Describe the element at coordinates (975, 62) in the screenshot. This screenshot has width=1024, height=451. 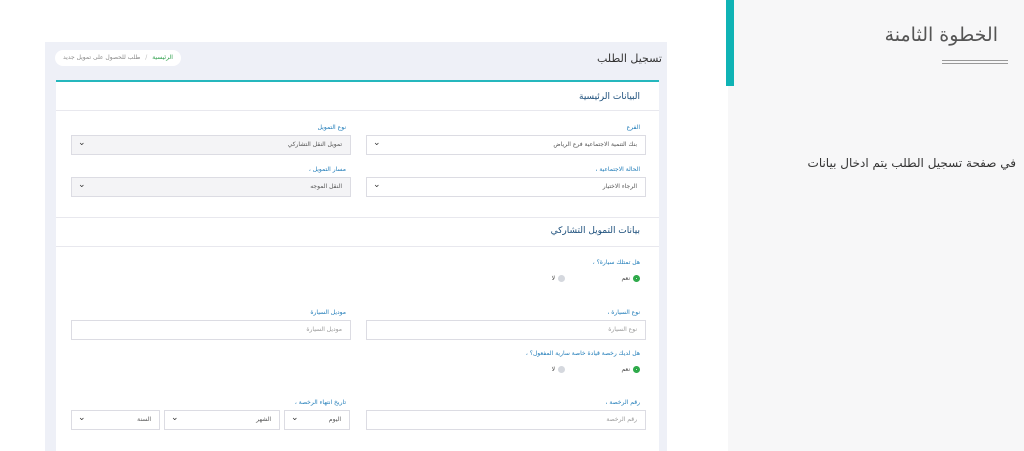
I see `step-title-underline` at that location.